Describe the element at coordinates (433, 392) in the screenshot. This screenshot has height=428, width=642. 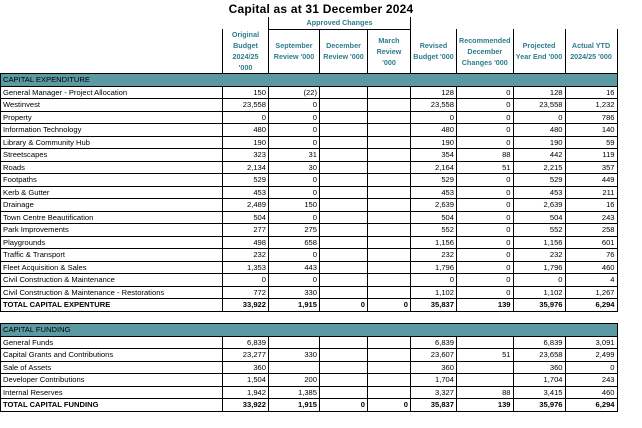
I see `value-cell: 3,327` at that location.